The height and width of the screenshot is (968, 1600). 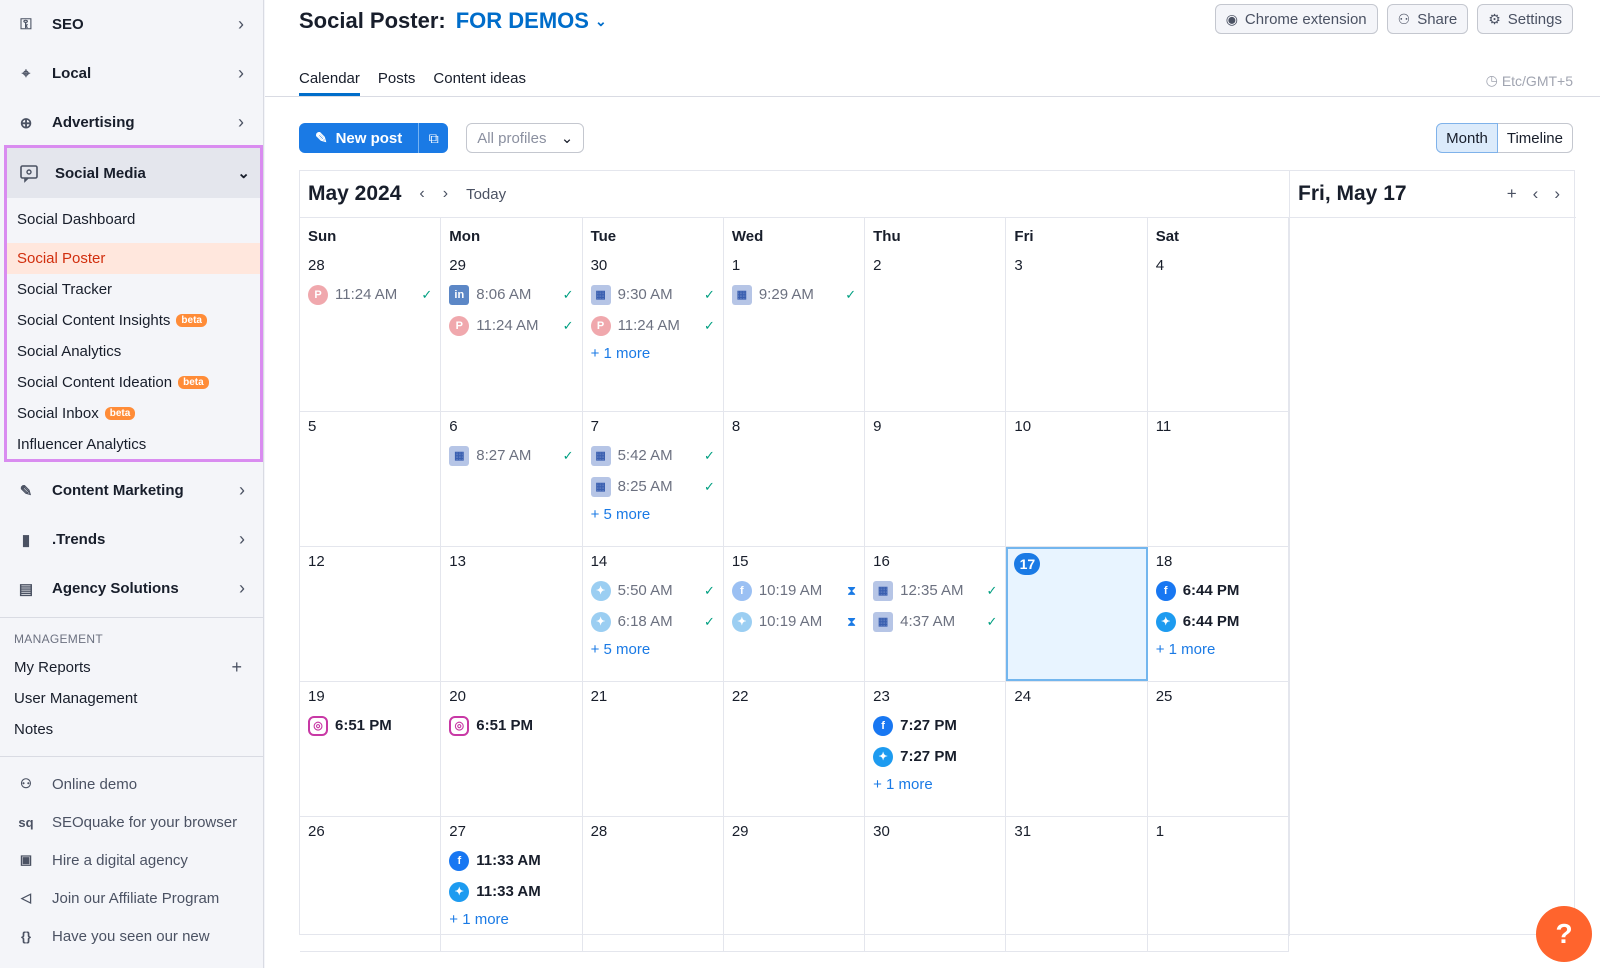 What do you see at coordinates (1529, 80) in the screenshot?
I see `timezone-indicator: ◷ Etc/GMT+5` at bounding box center [1529, 80].